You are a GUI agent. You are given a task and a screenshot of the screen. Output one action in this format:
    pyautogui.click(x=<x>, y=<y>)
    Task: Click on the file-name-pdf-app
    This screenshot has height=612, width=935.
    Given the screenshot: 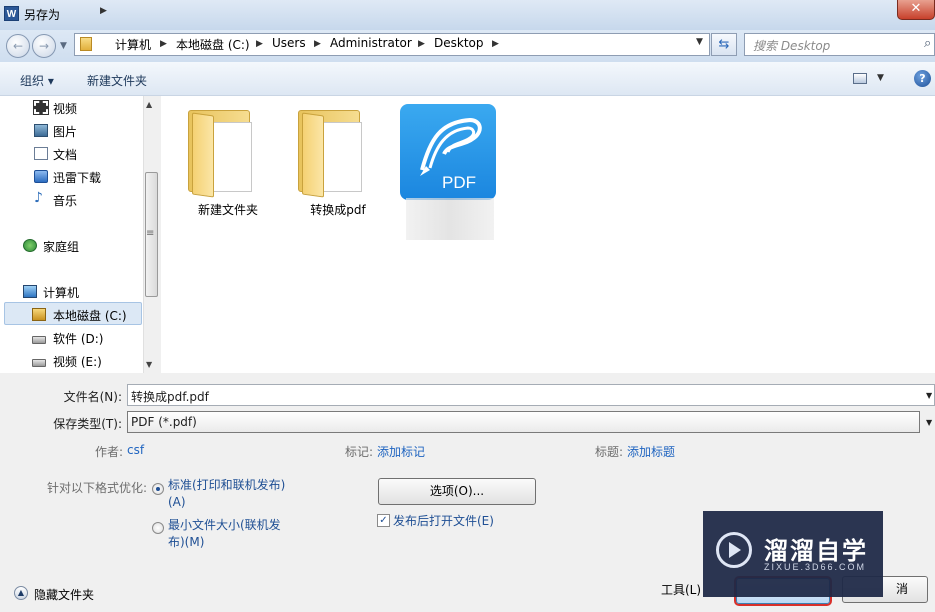 What is the action you would take?
    pyautogui.click(x=450, y=219)
    